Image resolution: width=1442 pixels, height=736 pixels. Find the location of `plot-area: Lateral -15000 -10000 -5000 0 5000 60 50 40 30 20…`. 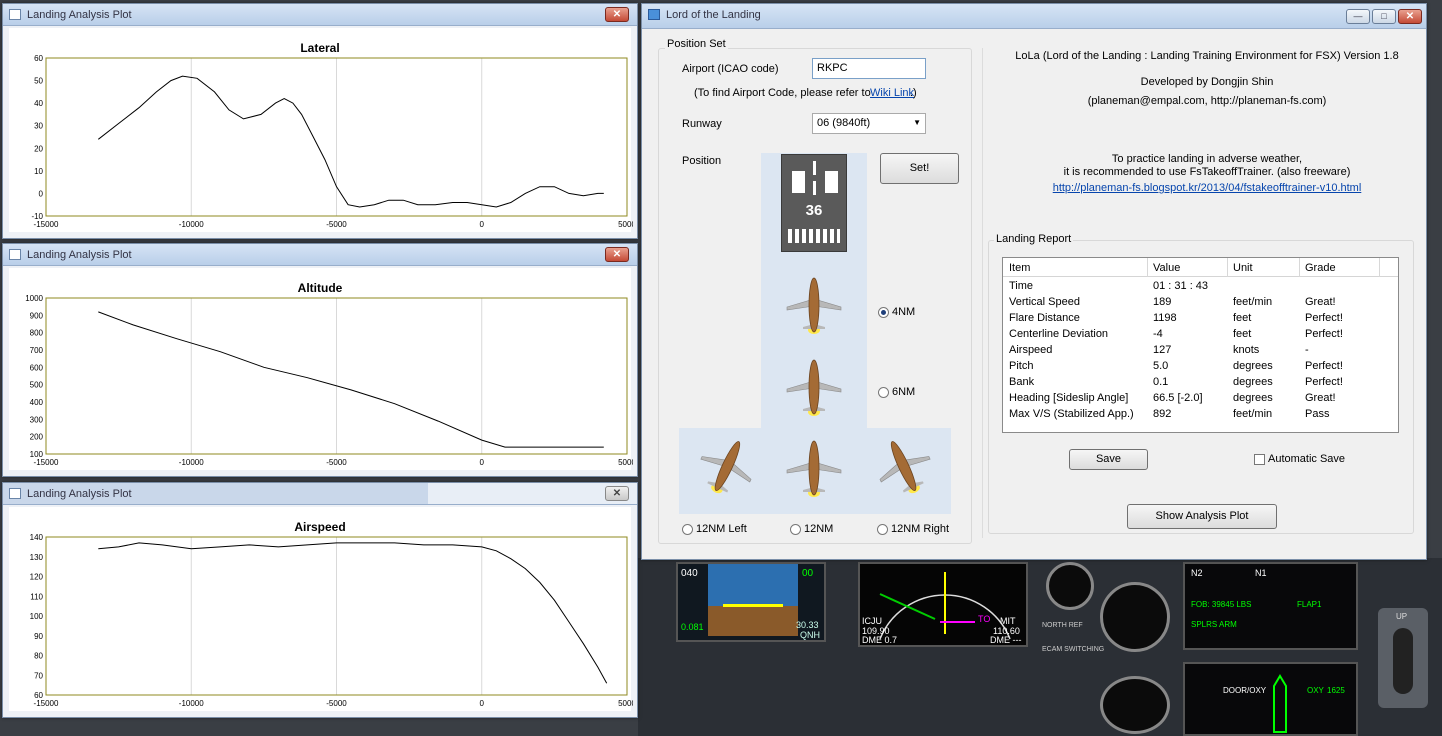

plot-area: Lateral -15000 -10000 -5000 0 5000 60 50 40 30 20… is located at coordinates (322, 130).